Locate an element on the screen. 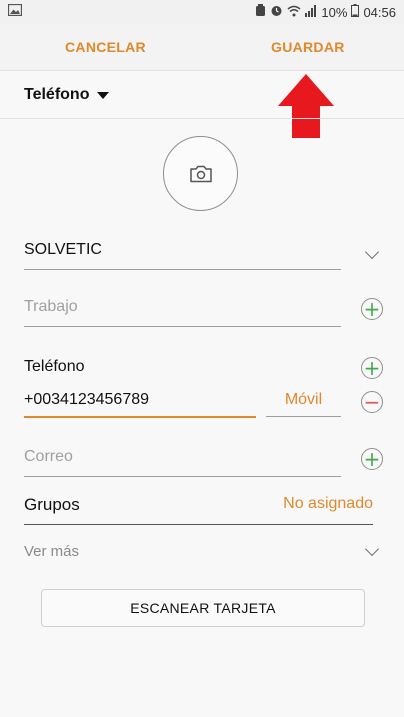 The width and height of the screenshot is (404, 717). status-icons: 10% 04:56 is located at coordinates (325, 12).